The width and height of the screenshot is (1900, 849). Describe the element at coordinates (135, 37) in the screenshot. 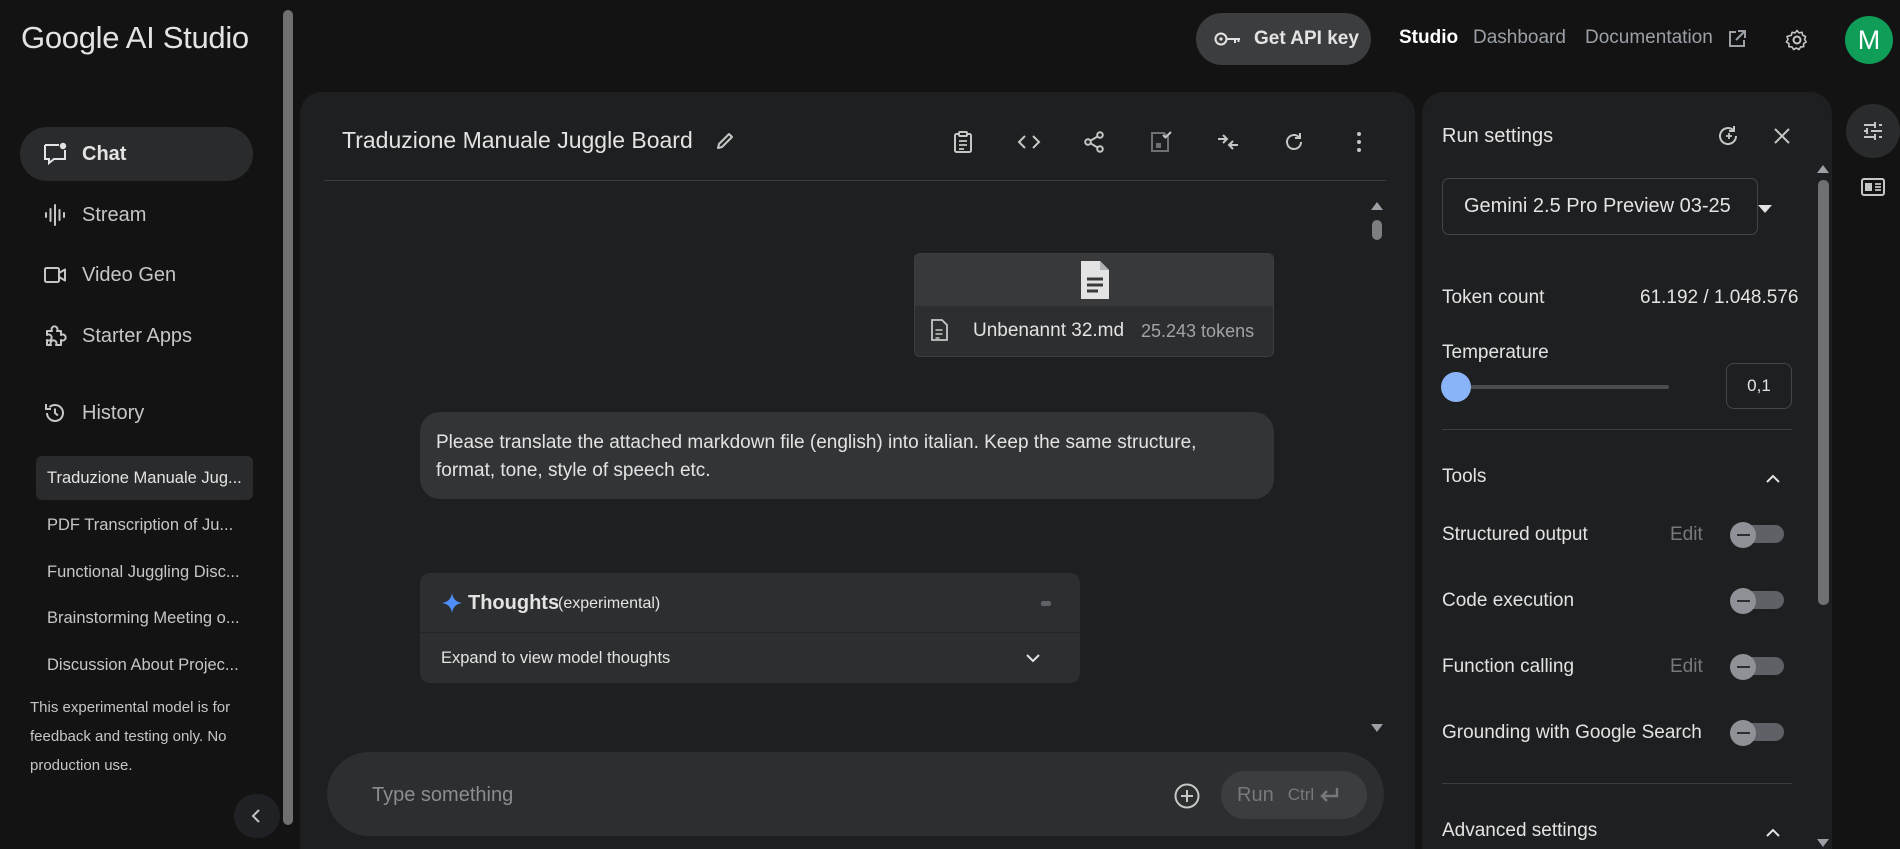

I see `app-logo: Google AI Studio` at that location.